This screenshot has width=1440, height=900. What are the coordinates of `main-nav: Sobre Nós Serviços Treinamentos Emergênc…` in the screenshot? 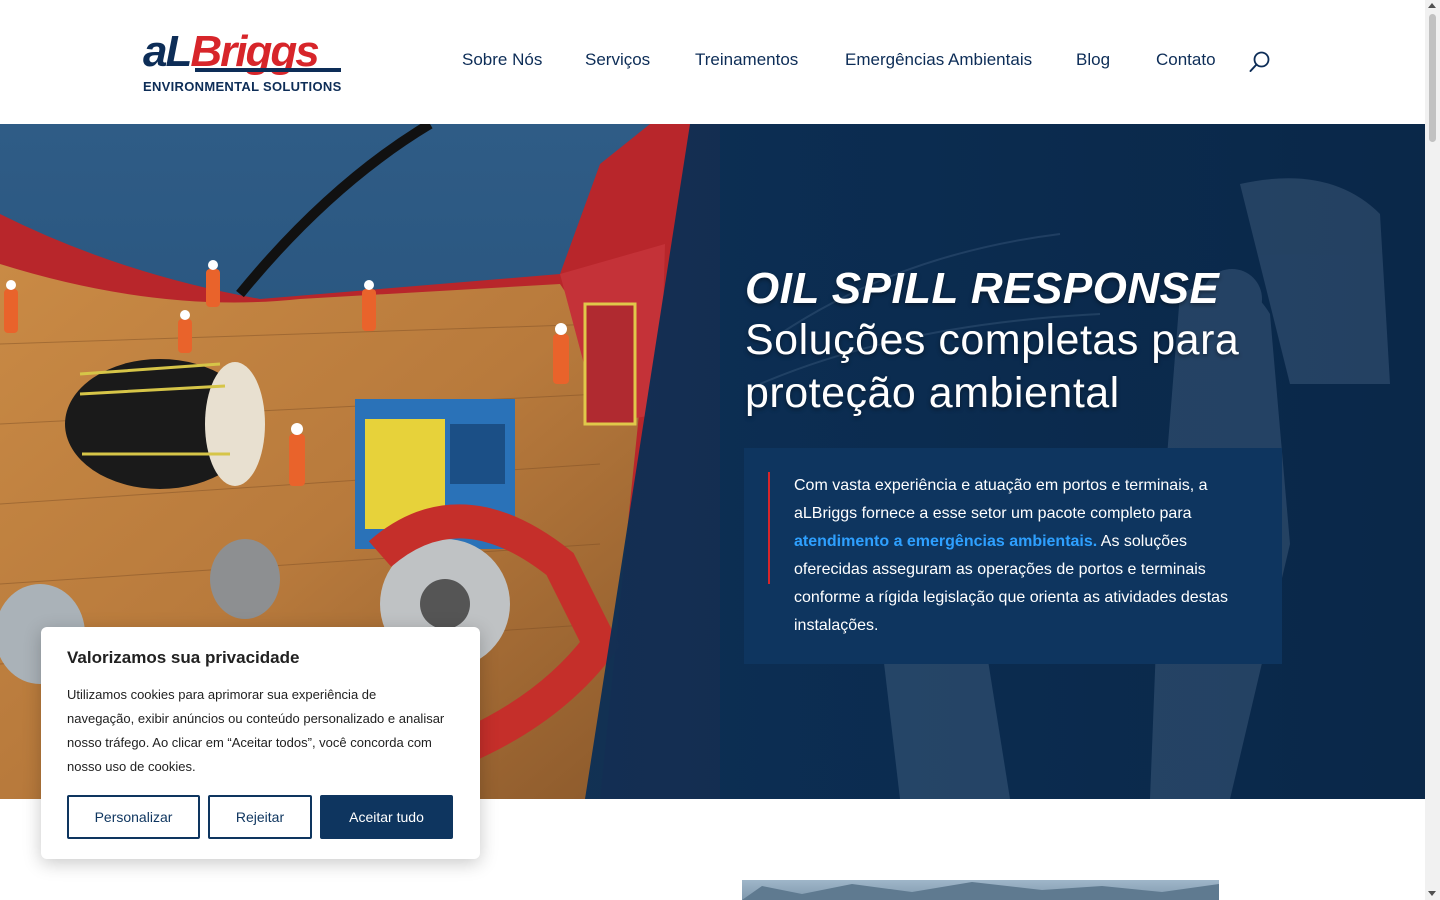 It's located at (712, 62).